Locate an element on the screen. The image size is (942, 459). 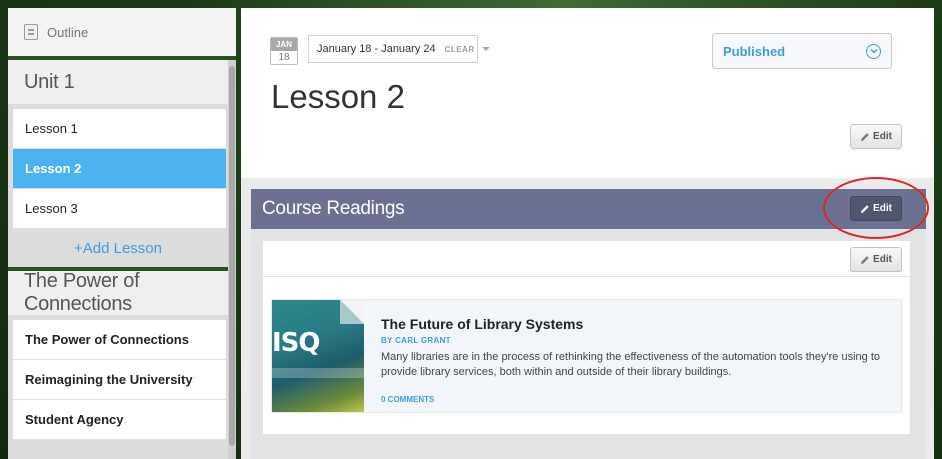
lesson-item: The Power of Connections is located at coordinates (119, 340).